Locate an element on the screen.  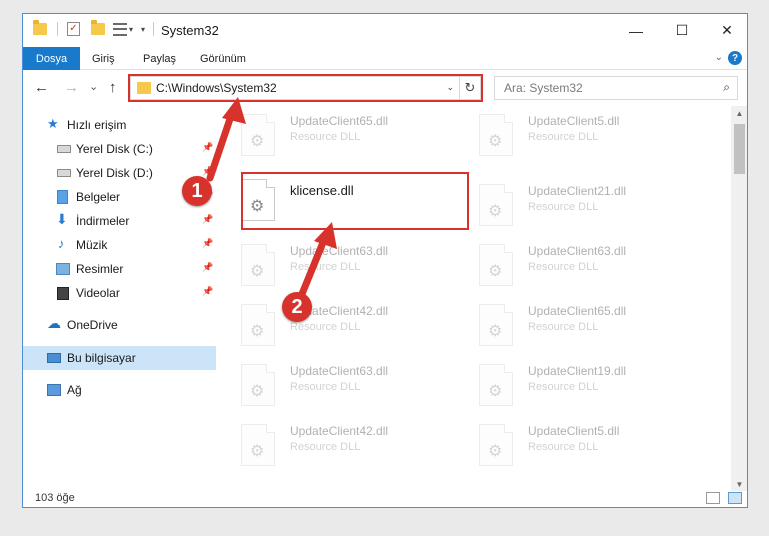
sidebar-item-downloads: ⬇ İndirmeler 📌 is located at coordinates (119, 221).